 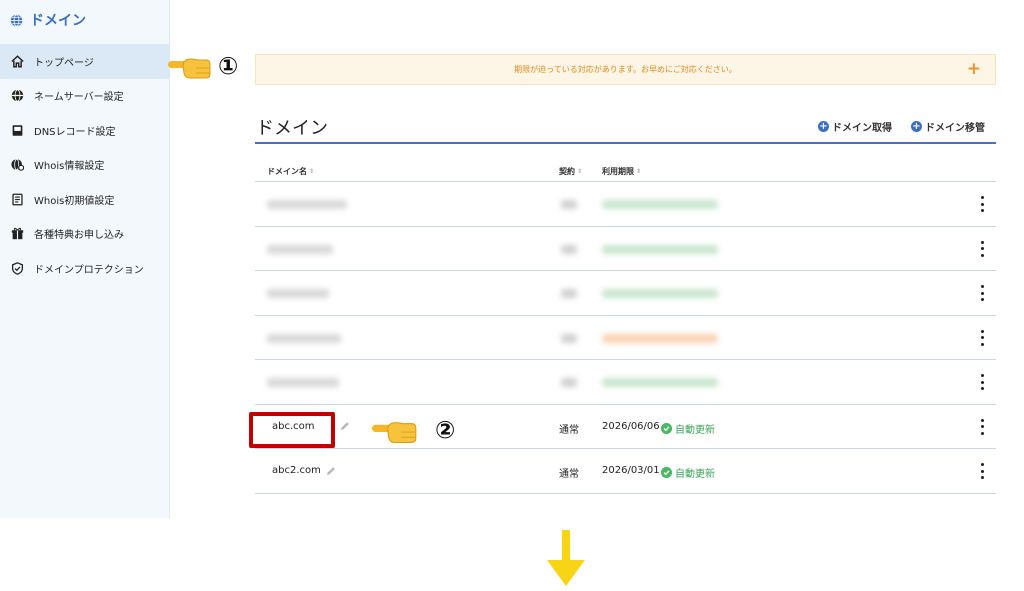 I want to click on acquire-domain-button: + ドメイン取得, so click(x=855, y=126).